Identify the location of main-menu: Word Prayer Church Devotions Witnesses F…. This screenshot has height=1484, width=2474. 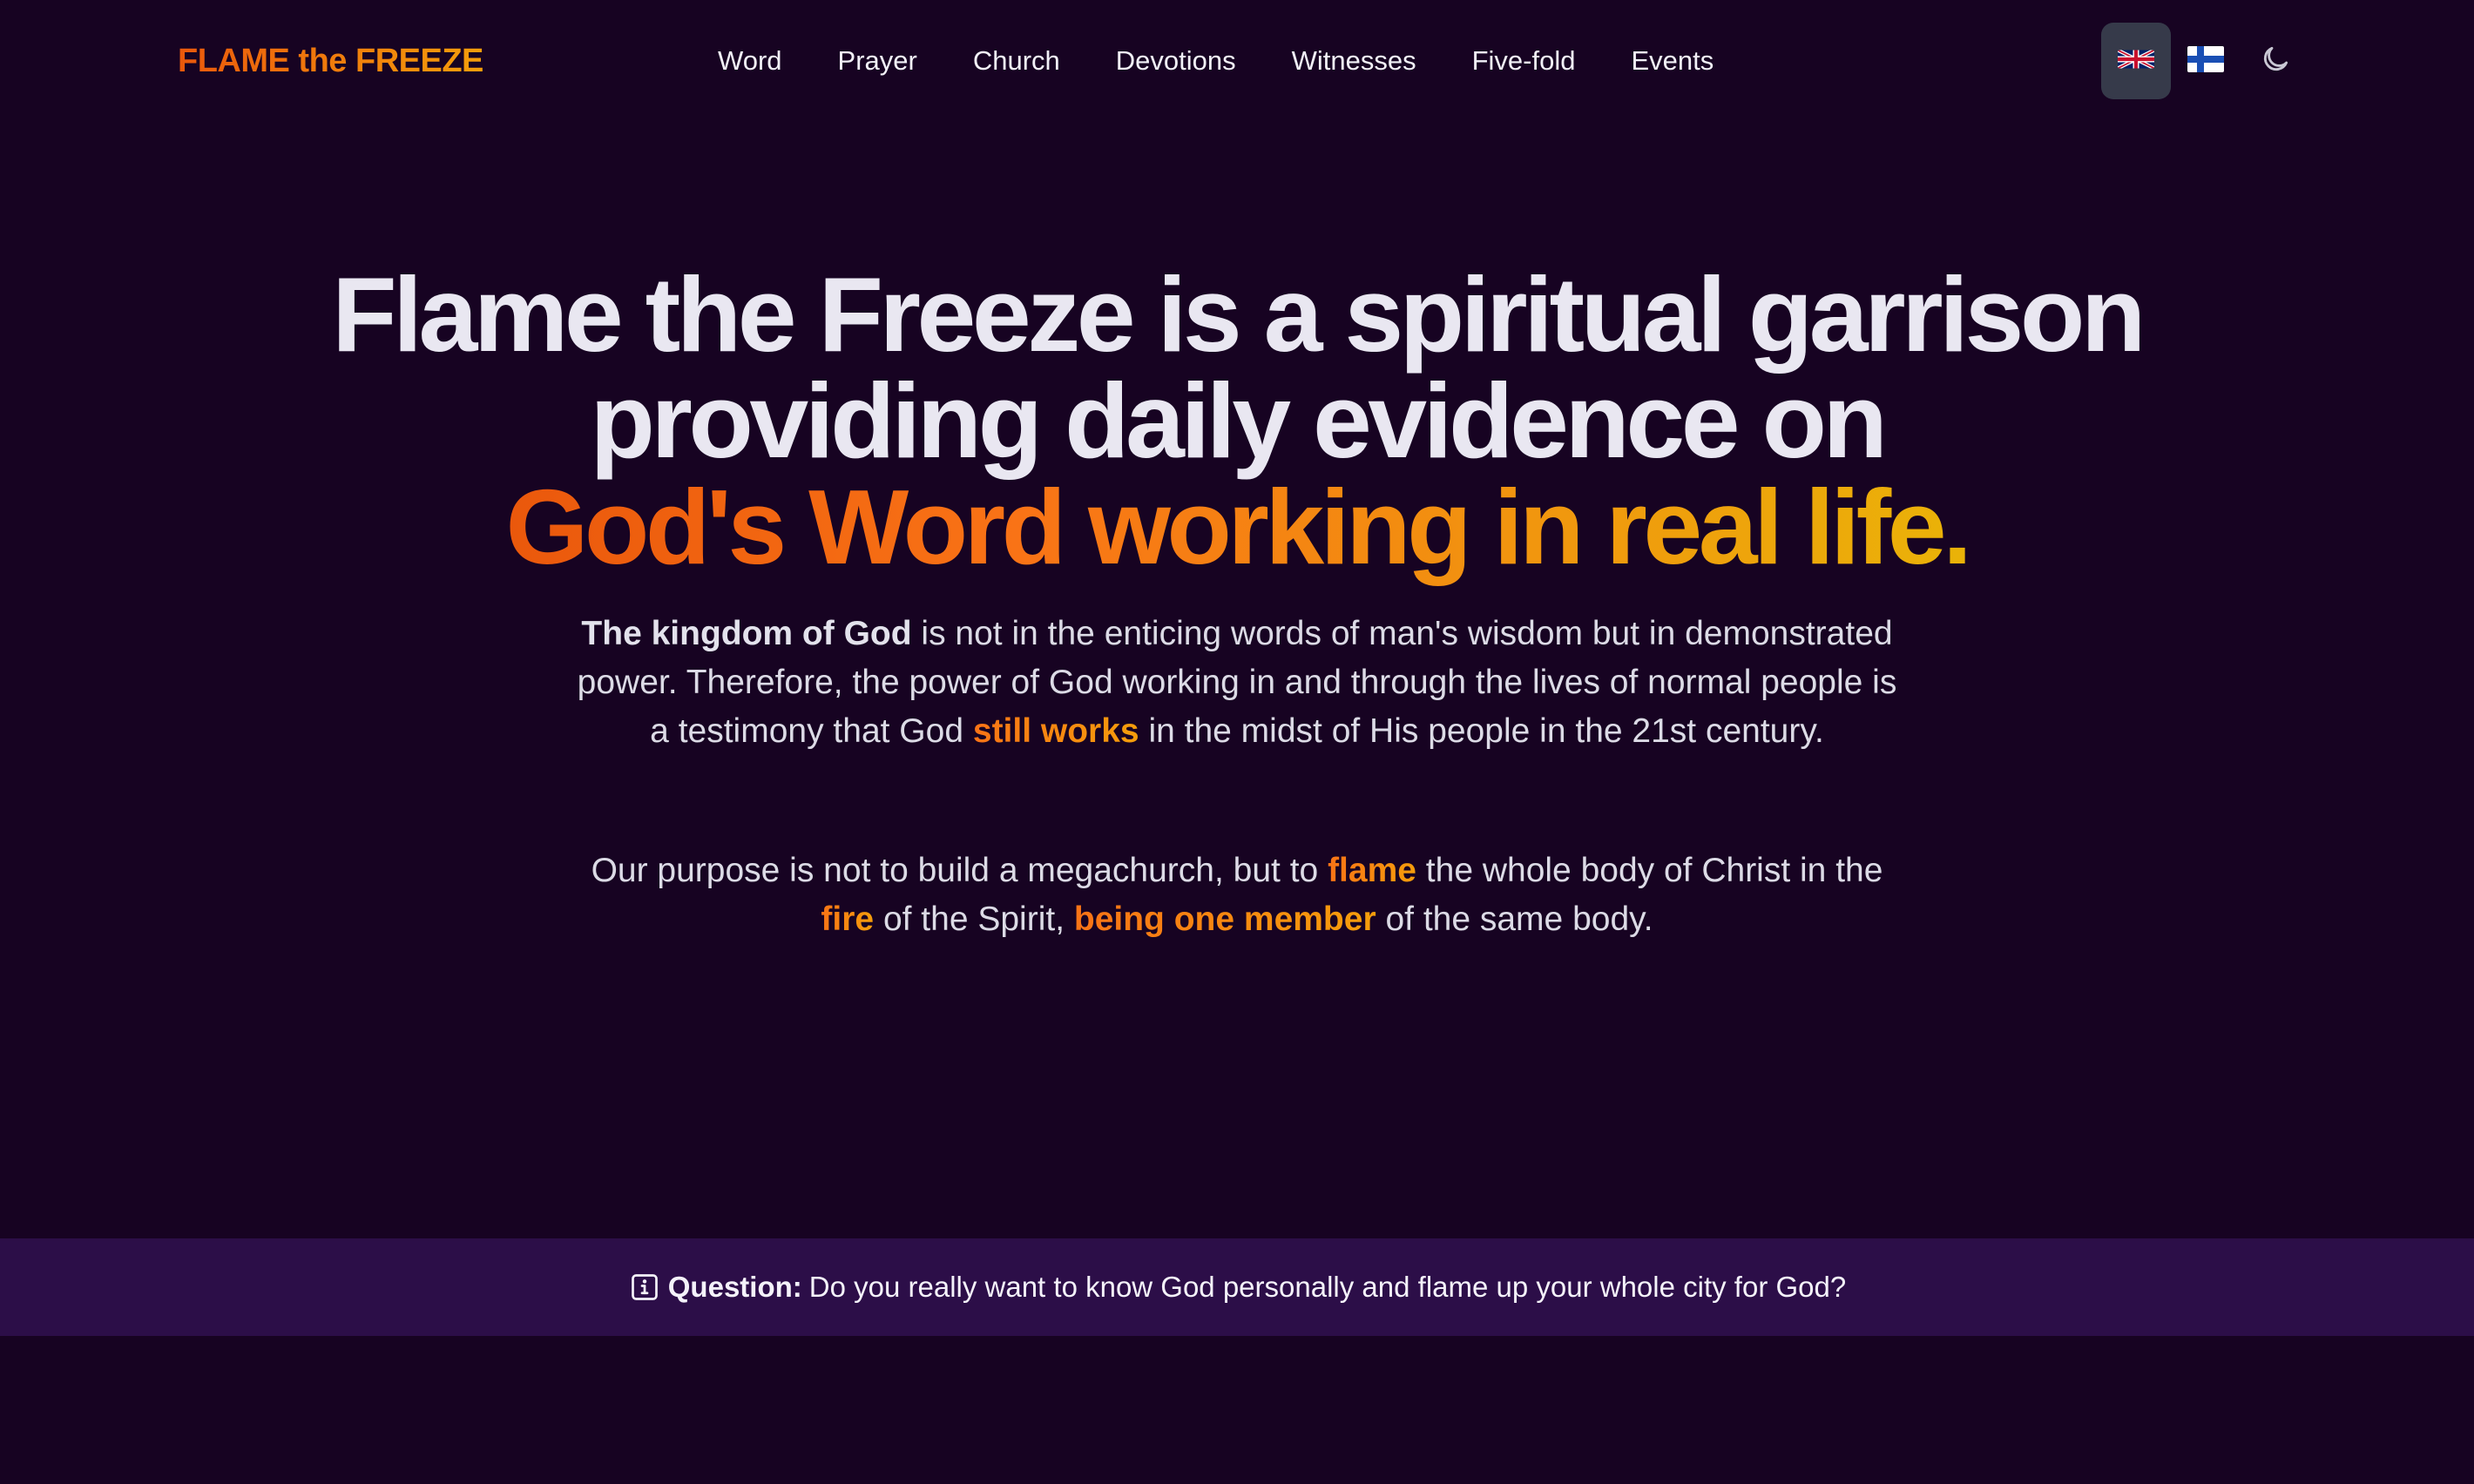
(1216, 61).